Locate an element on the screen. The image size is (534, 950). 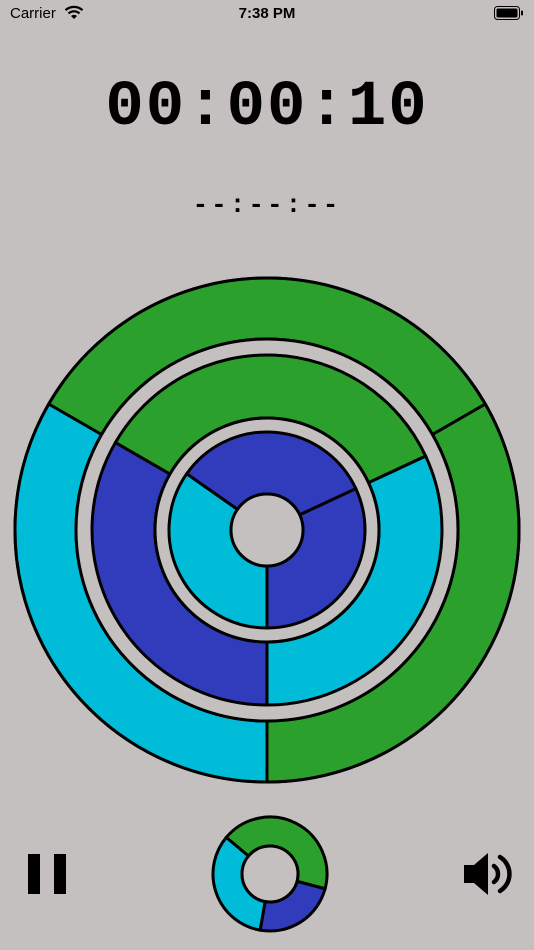
center-hole is located at coordinates (267, 530).